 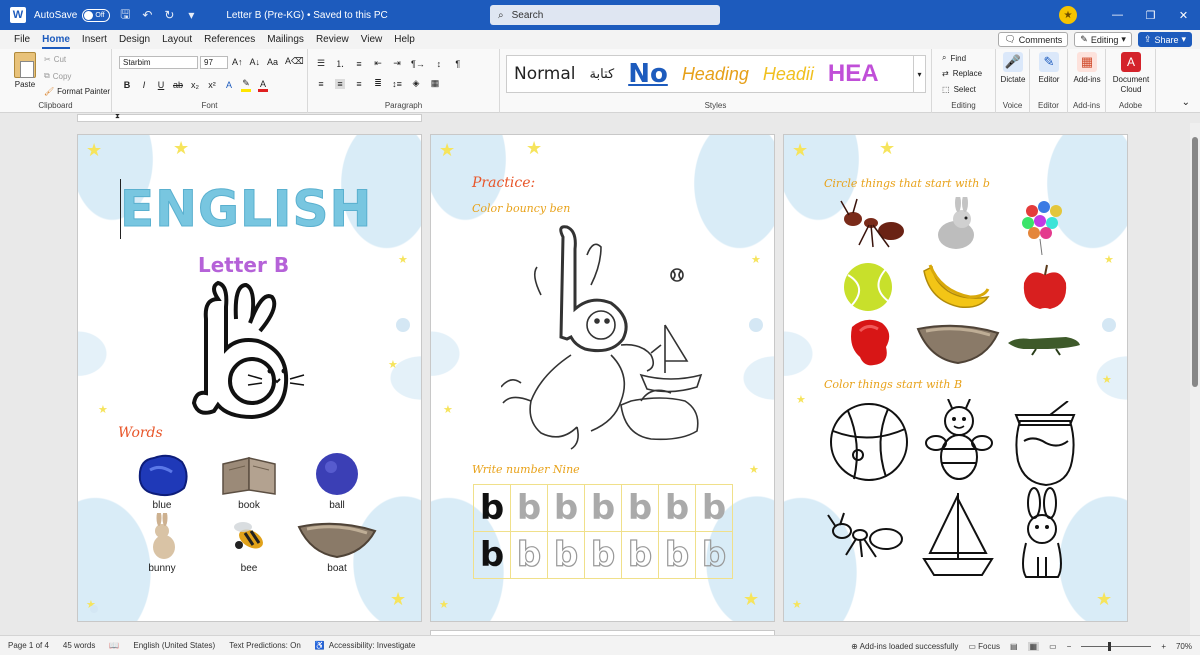 What do you see at coordinates (874, 225) in the screenshot?
I see `ant-image` at bounding box center [874, 225].